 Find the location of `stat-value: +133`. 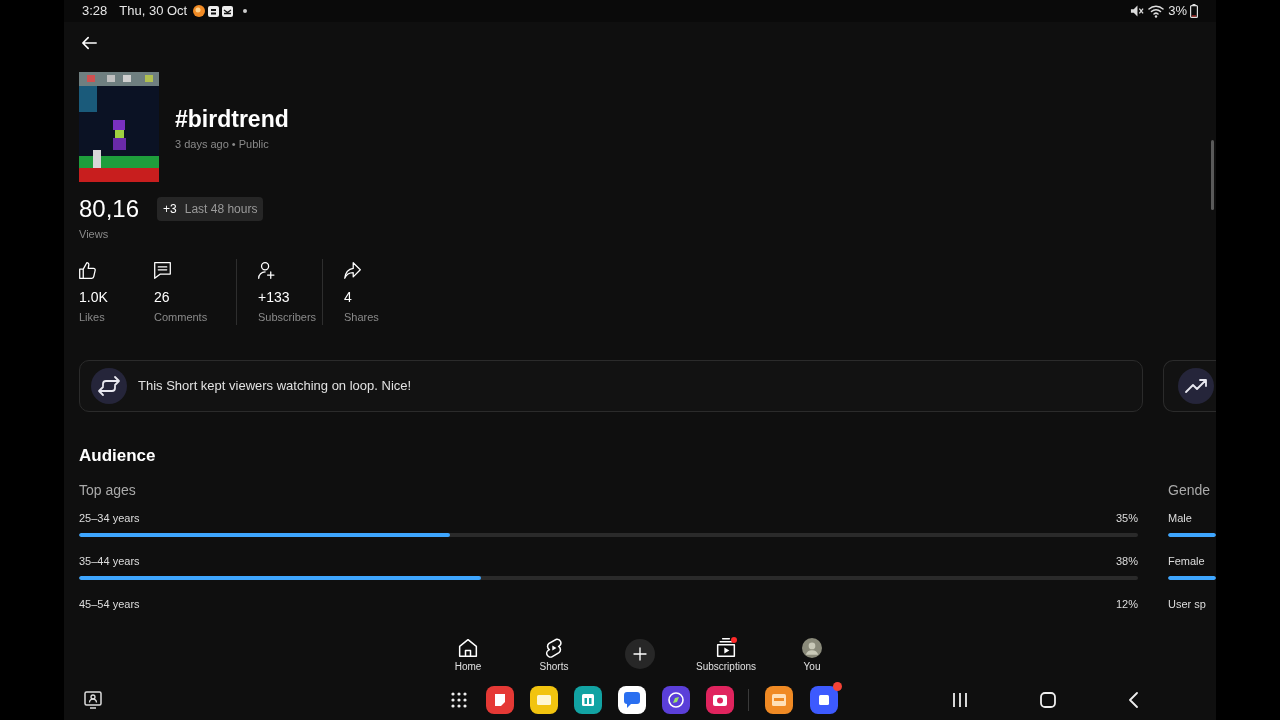

stat-value: +133 is located at coordinates (274, 297).